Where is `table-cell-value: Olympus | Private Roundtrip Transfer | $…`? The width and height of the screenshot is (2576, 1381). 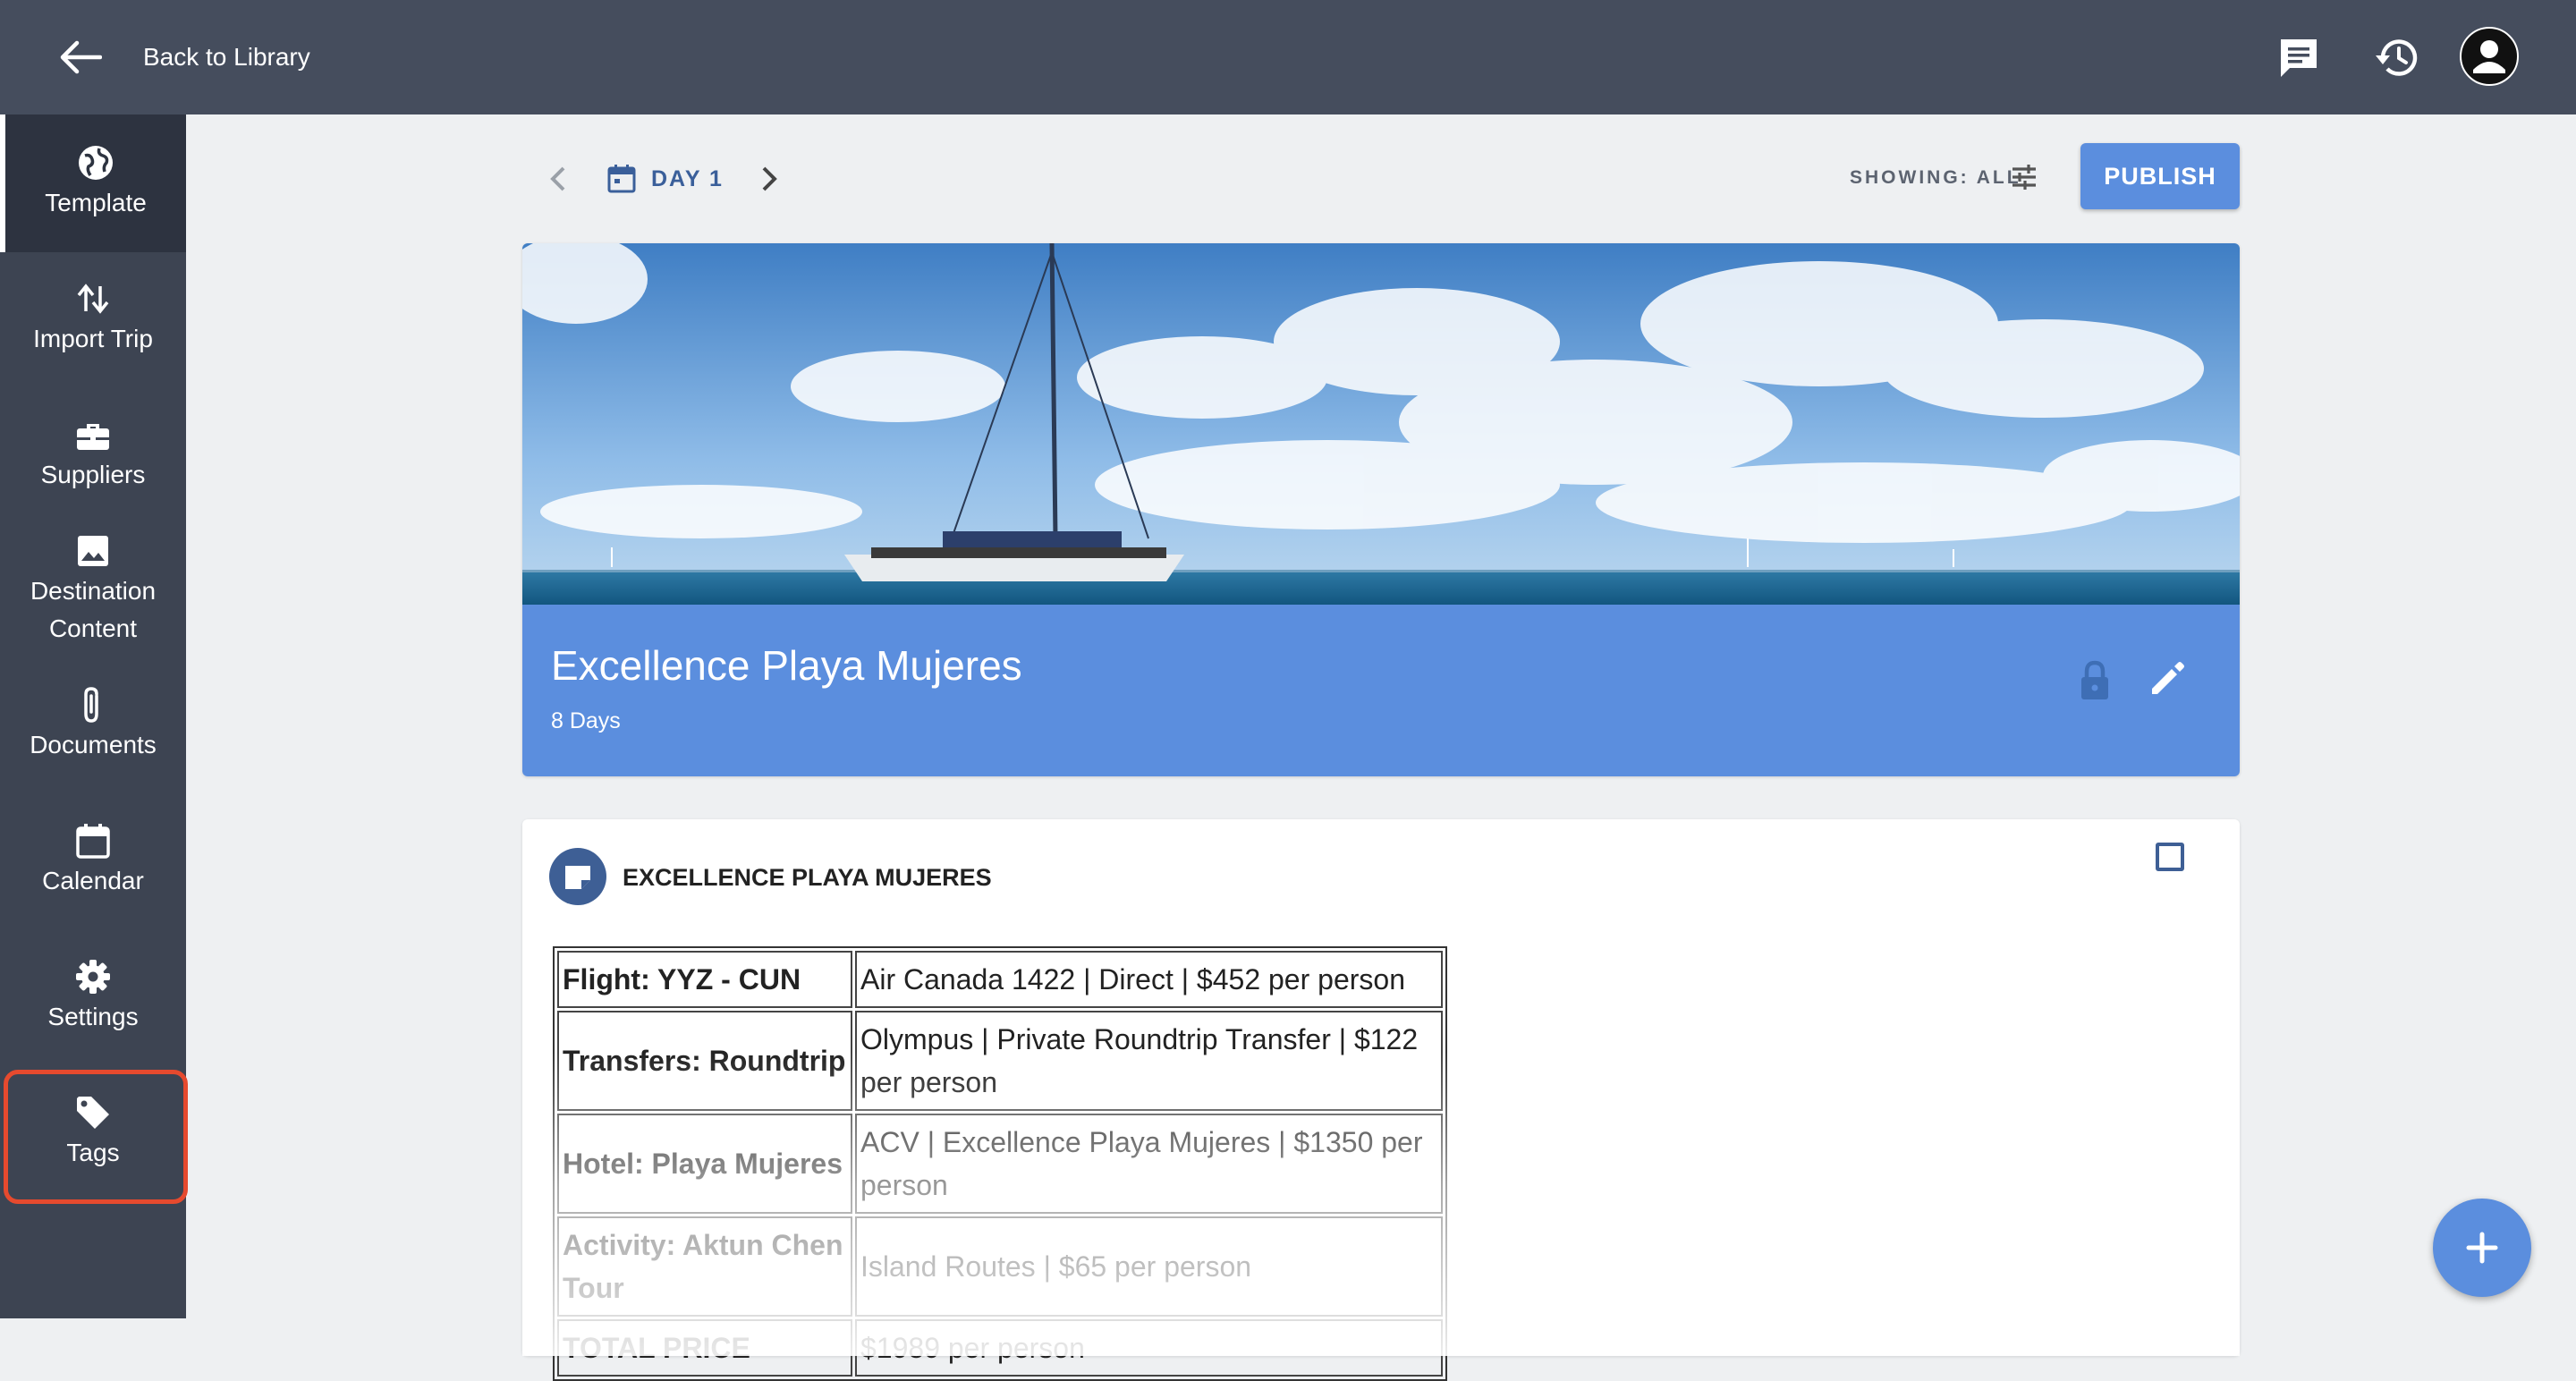
table-cell-value: Olympus | Private Roundtrip Transfer | $… is located at coordinates (1149, 1061).